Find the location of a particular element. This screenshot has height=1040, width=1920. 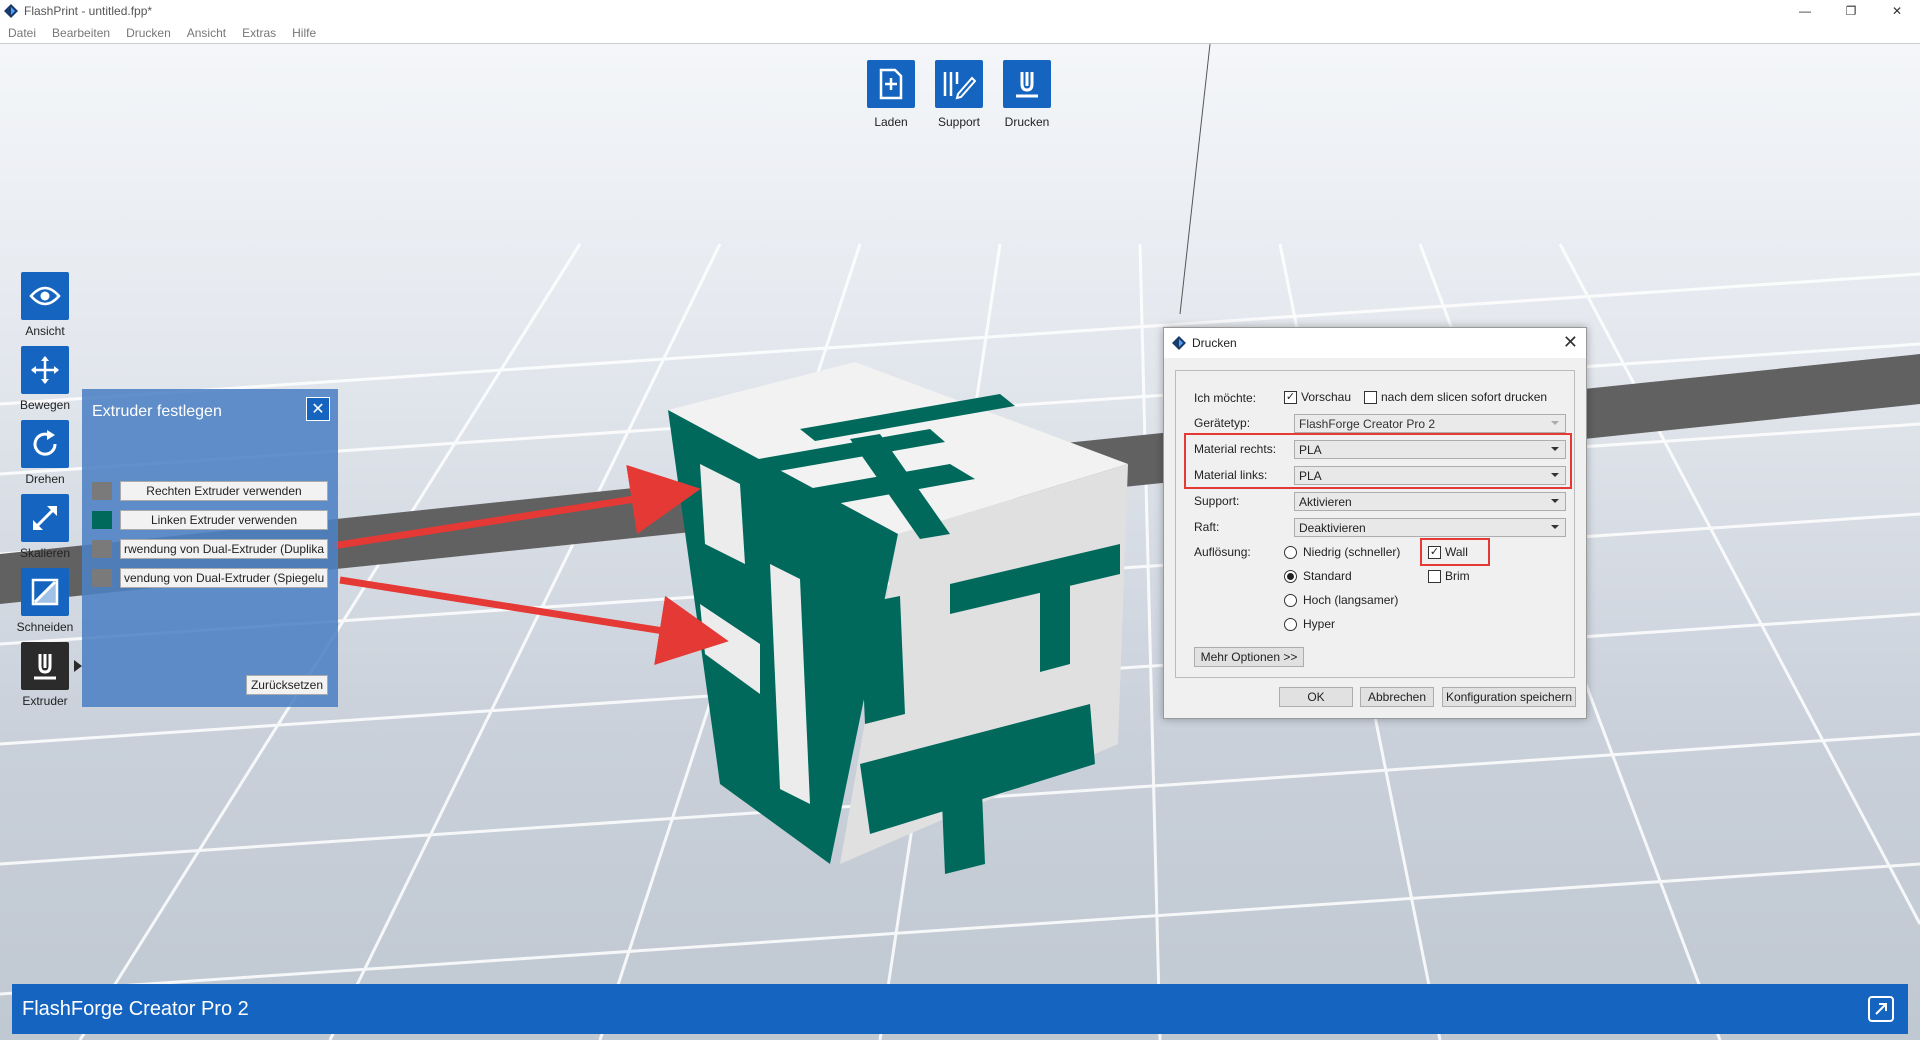

print-after-slice-checkbox is located at coordinates (1370, 397).